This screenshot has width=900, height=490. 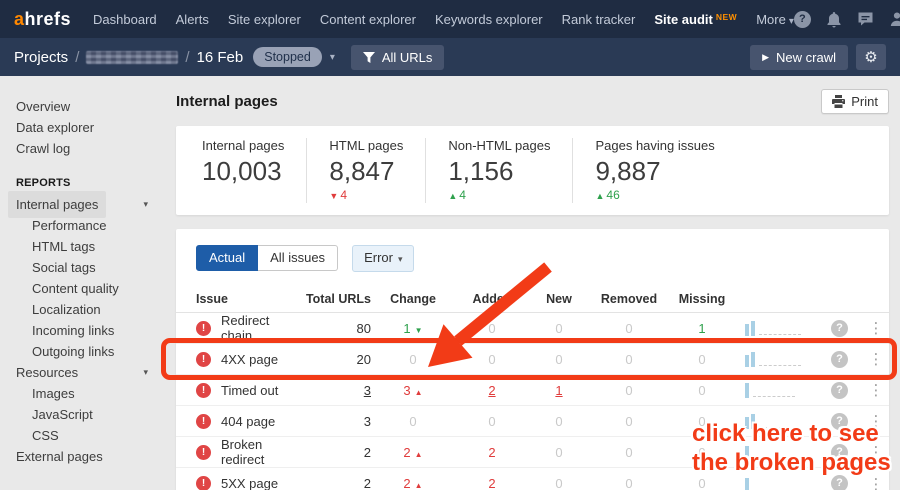 I want to click on sidebar-item-javascript: JavaScript, so click(x=80, y=414).